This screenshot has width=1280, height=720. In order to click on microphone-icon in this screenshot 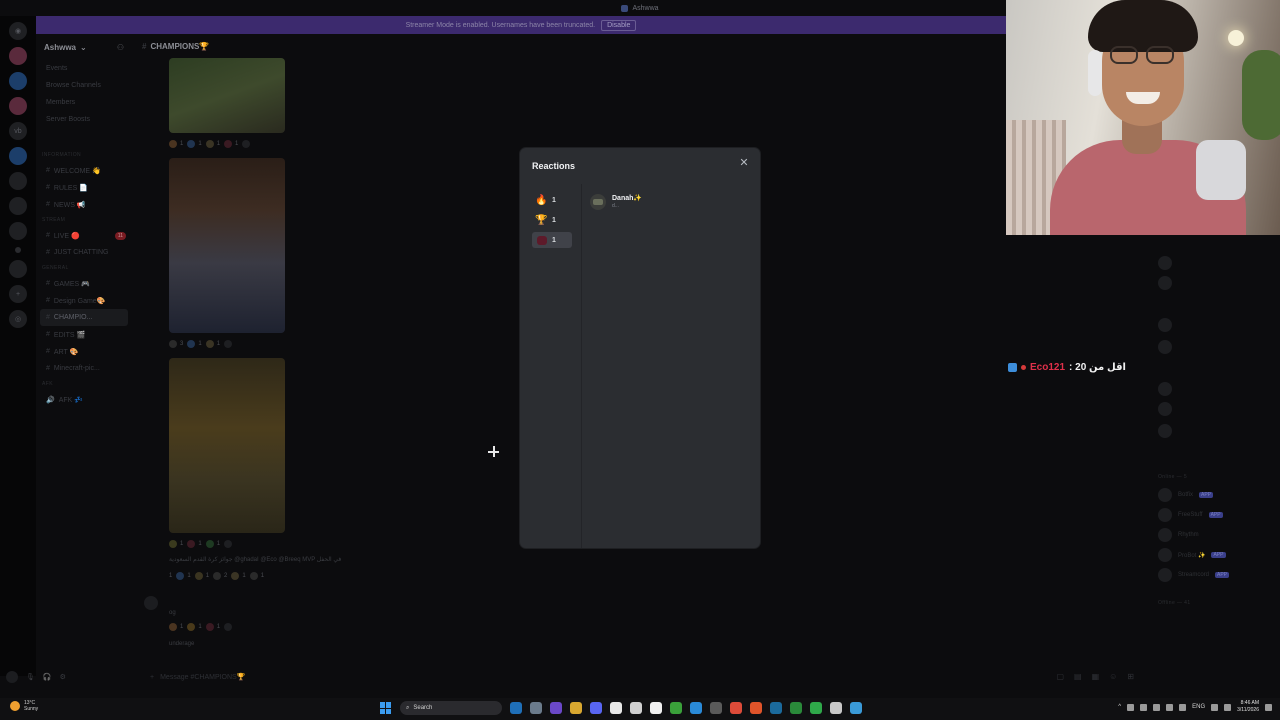, I will do `click(1221, 170)`.